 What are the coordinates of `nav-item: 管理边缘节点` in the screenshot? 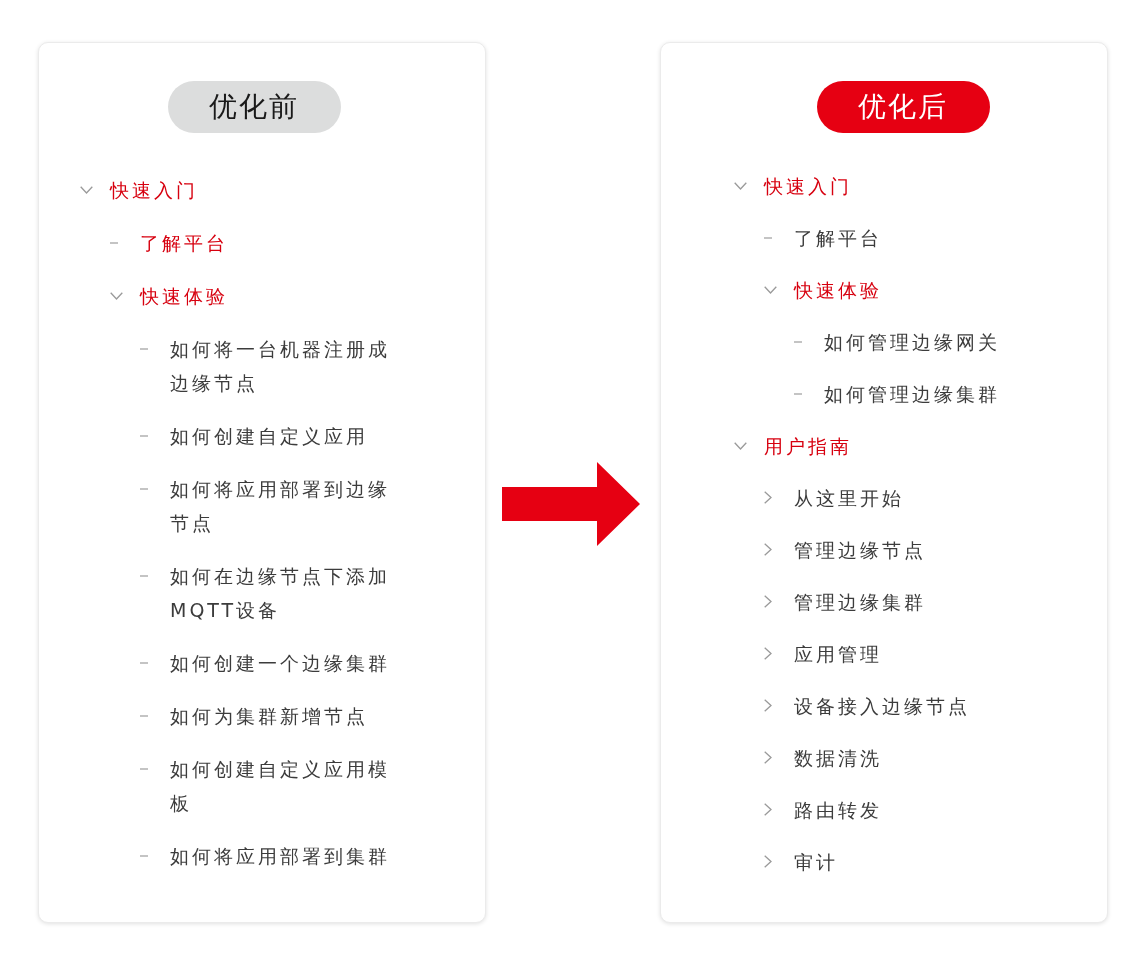 It's located at (860, 550).